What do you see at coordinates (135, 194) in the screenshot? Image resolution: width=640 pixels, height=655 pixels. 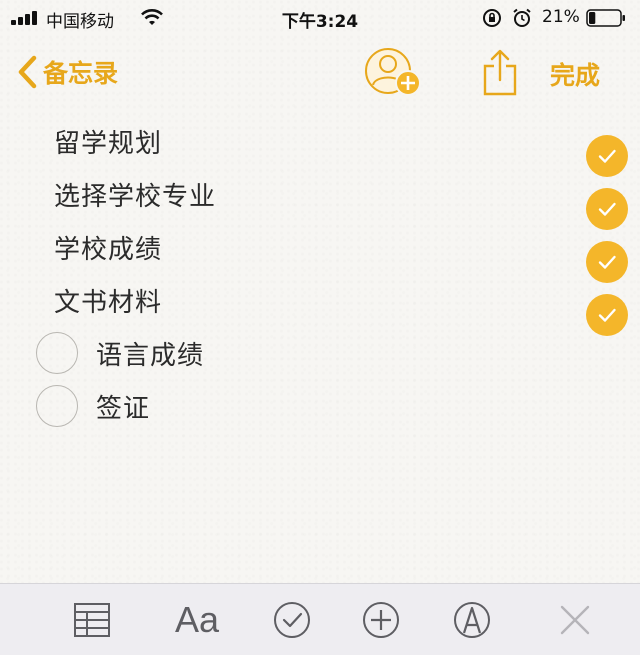 I see `checklist-item-text: 选择学校专业` at bounding box center [135, 194].